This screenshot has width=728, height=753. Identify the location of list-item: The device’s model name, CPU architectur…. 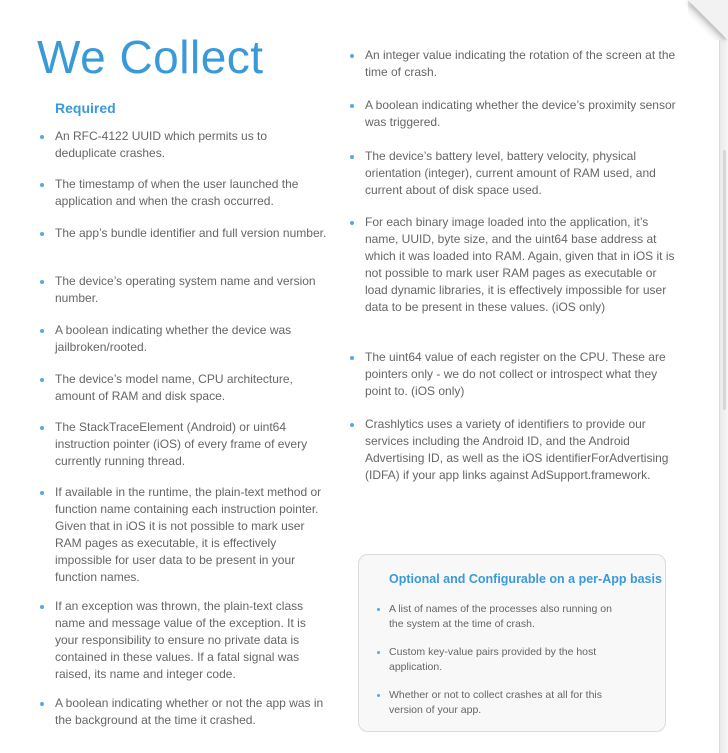
(185, 388).